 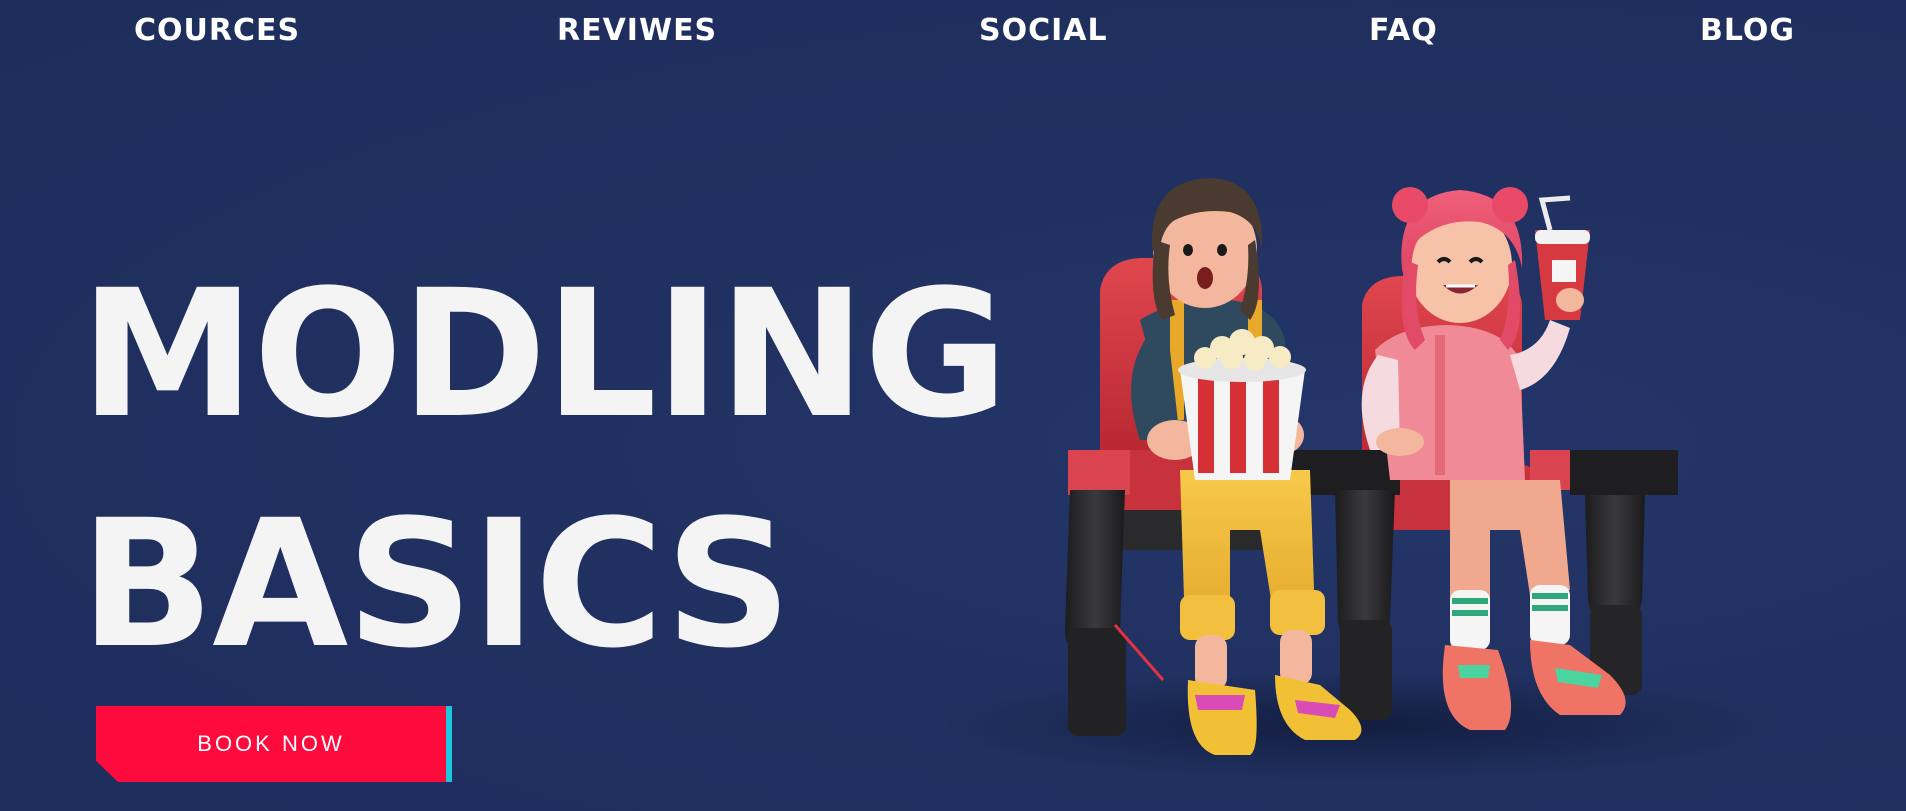 What do you see at coordinates (637, 31) in the screenshot?
I see `nav-item-reviwes: REVIWES` at bounding box center [637, 31].